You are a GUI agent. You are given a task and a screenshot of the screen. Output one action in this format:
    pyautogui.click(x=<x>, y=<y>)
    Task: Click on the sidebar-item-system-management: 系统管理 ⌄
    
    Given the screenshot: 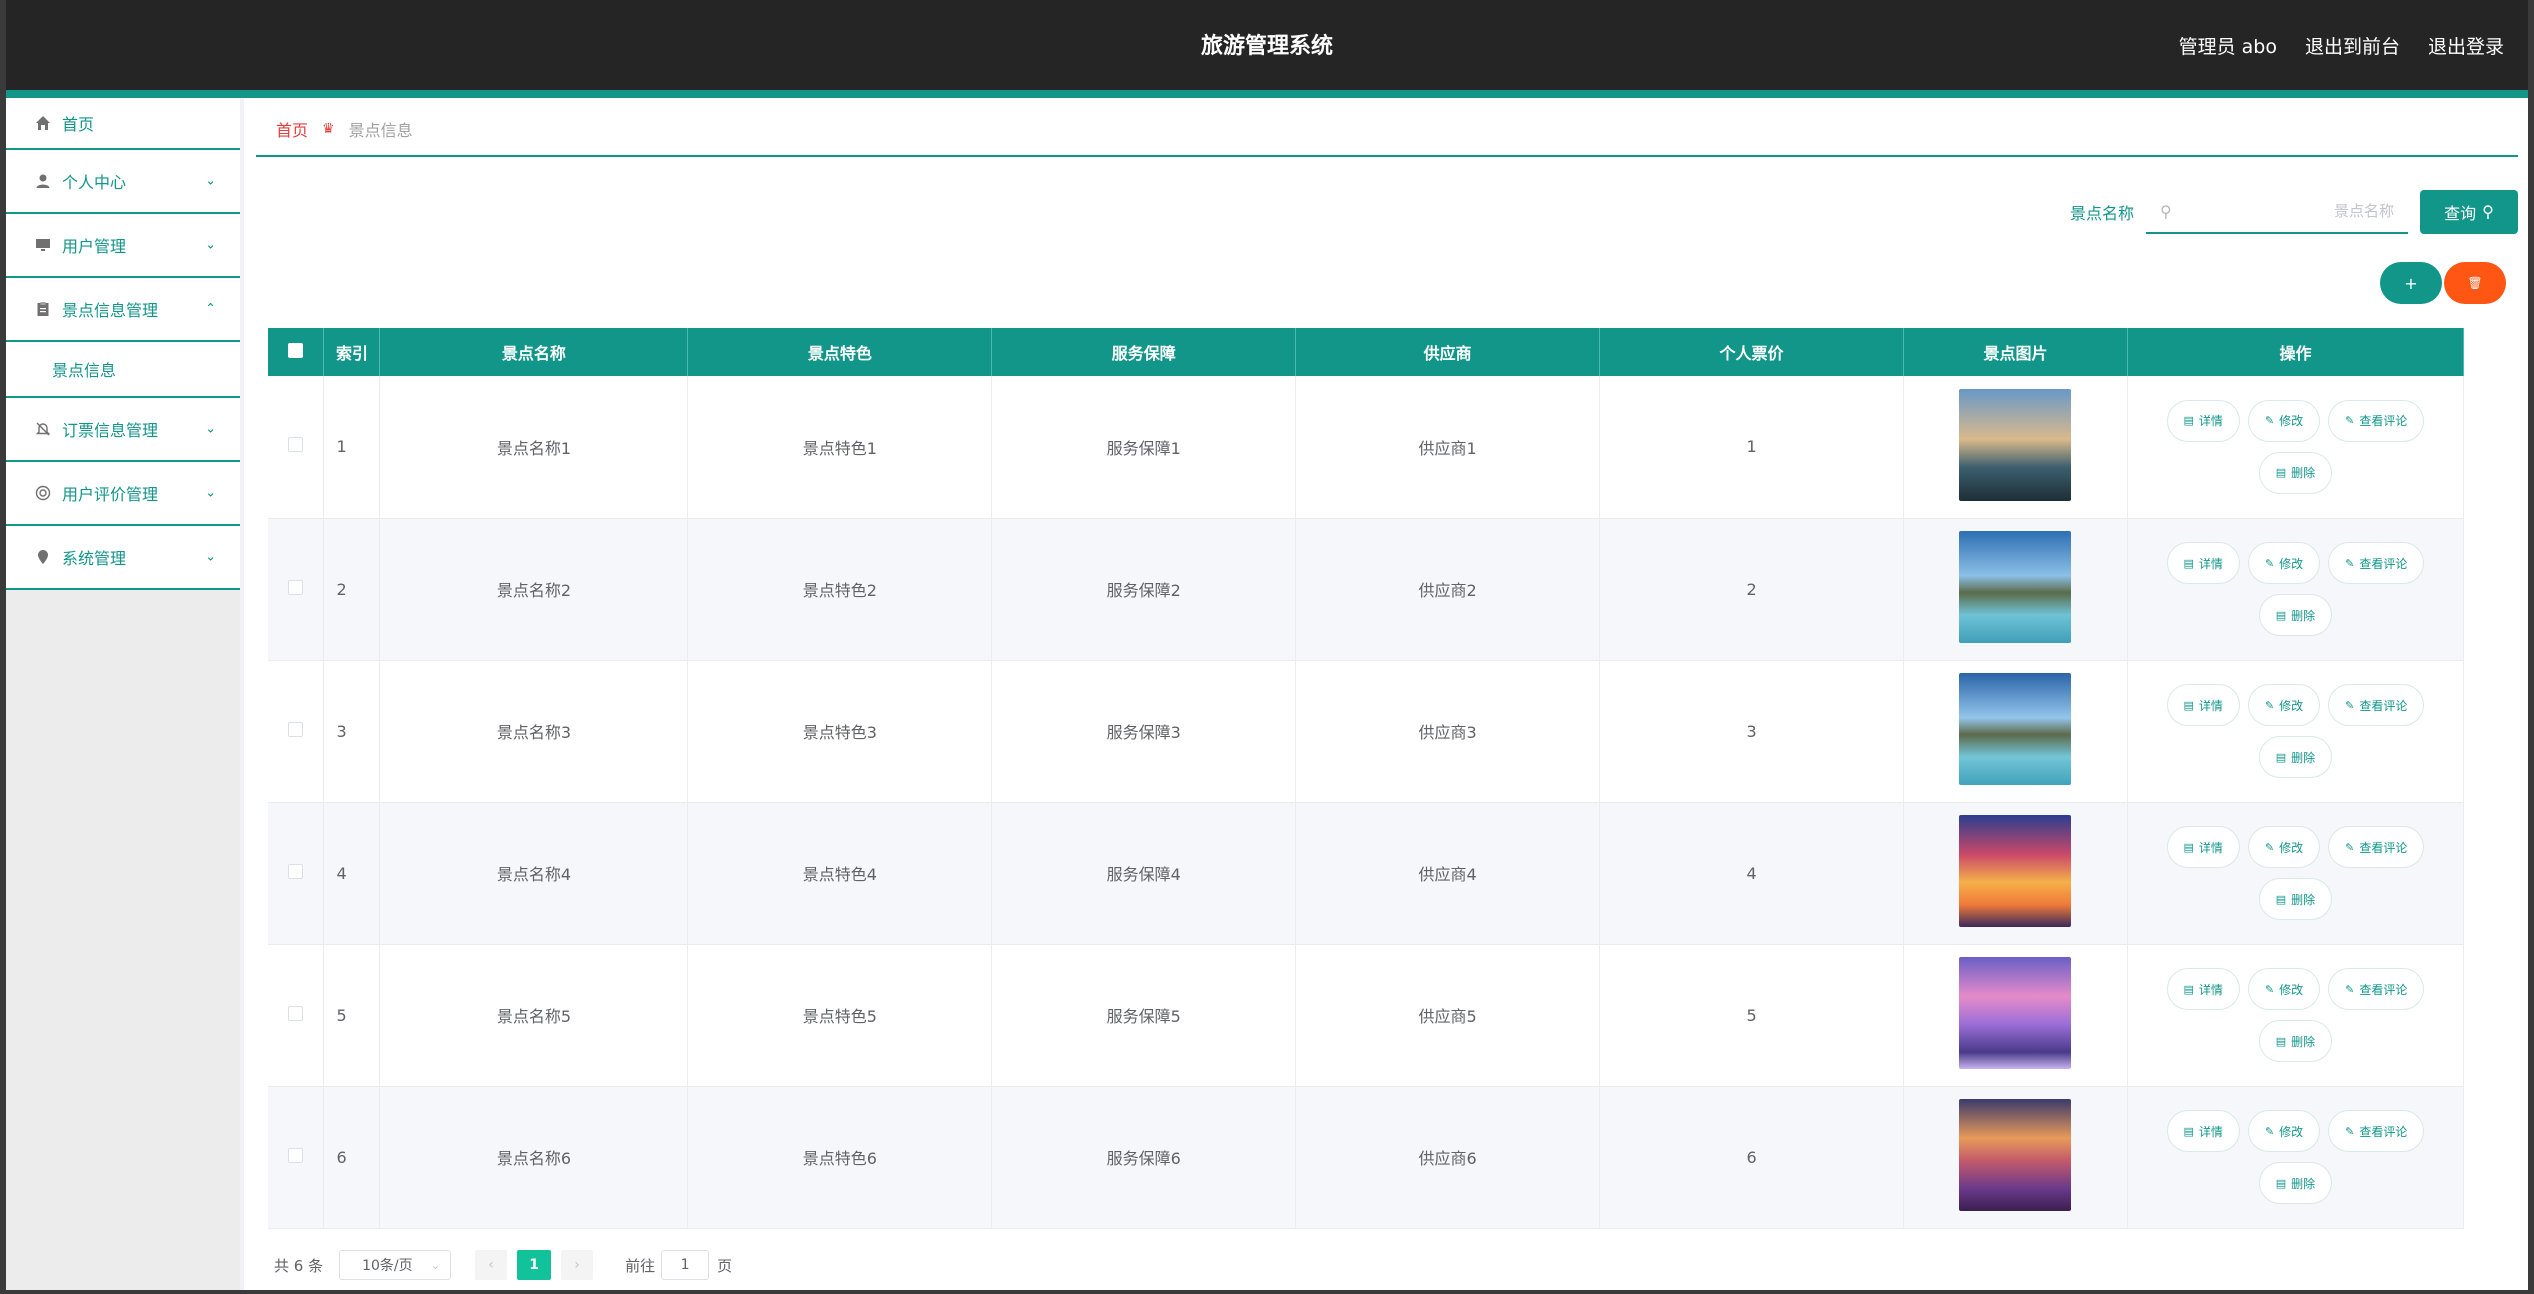 What is the action you would take?
    pyautogui.click(x=123, y=558)
    